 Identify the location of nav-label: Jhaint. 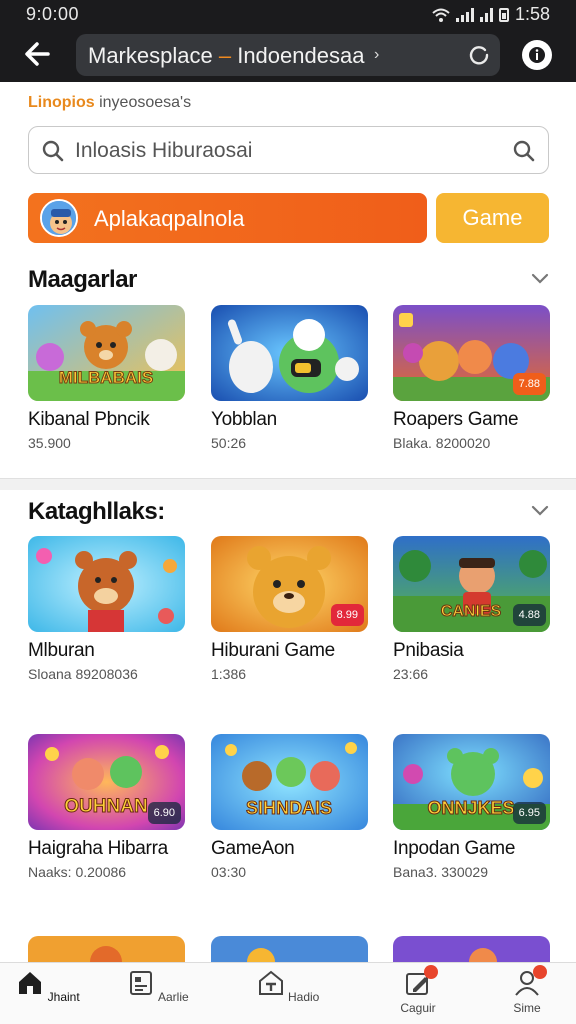
(63, 997).